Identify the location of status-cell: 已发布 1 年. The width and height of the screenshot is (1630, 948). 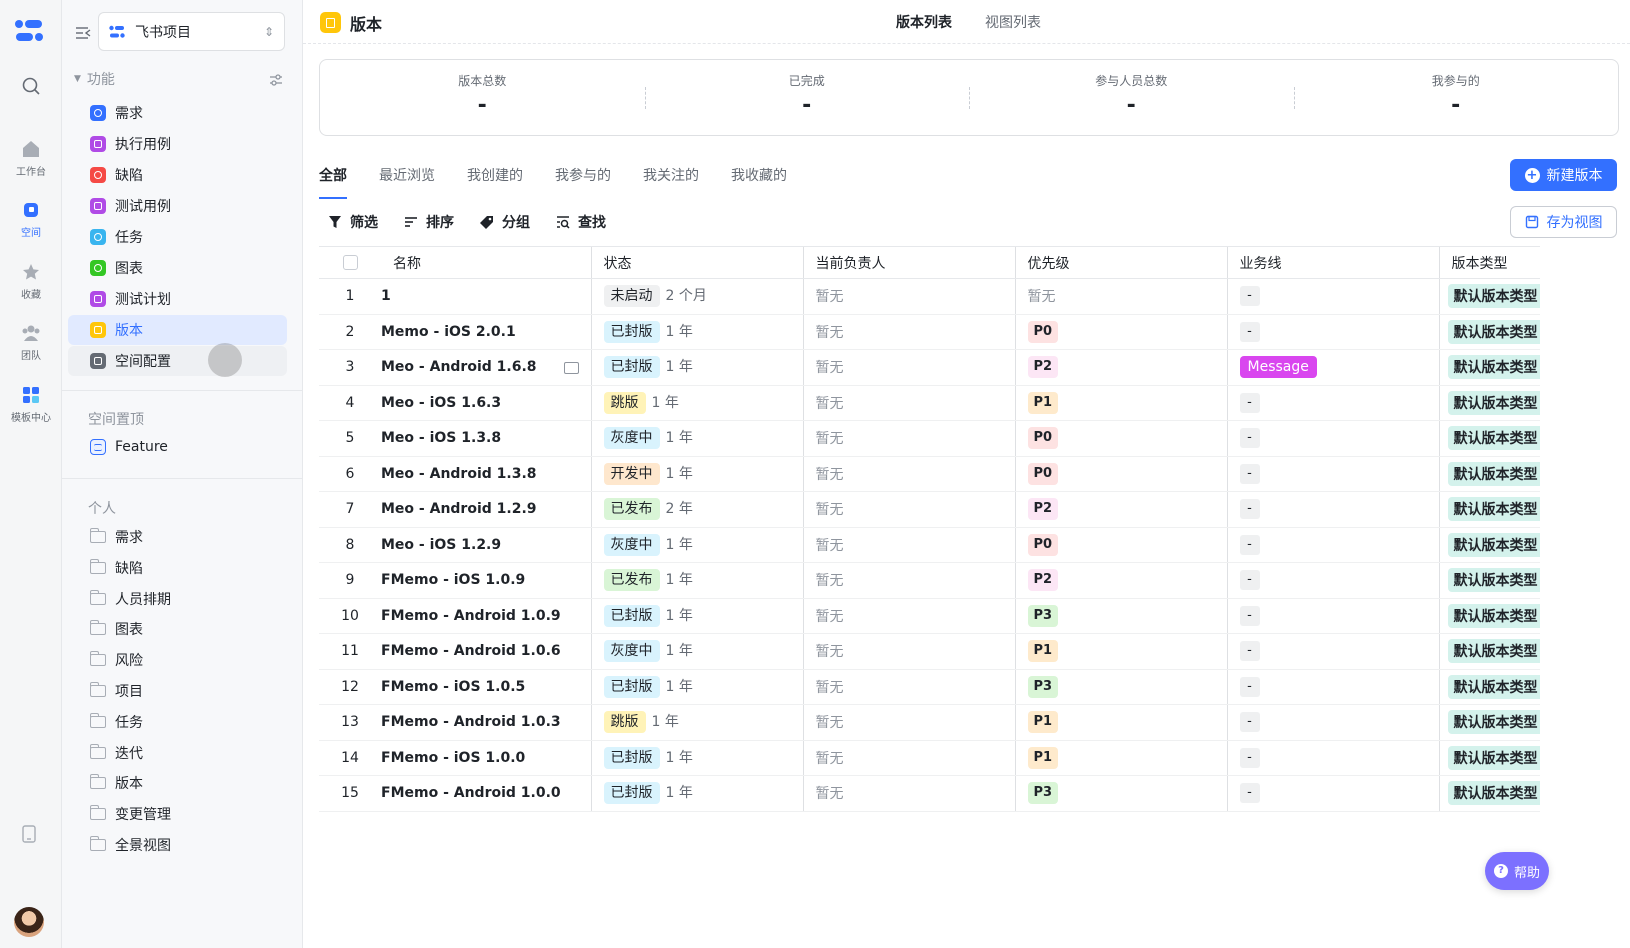
(696, 580).